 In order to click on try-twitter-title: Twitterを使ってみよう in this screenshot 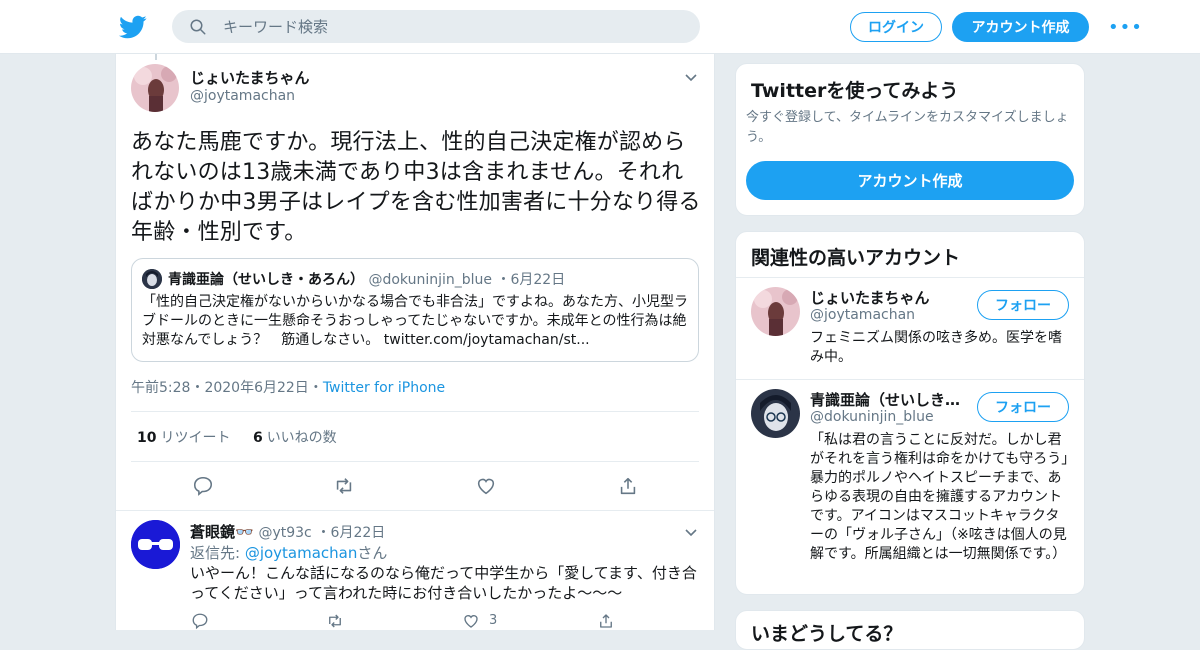, I will do `click(855, 91)`.